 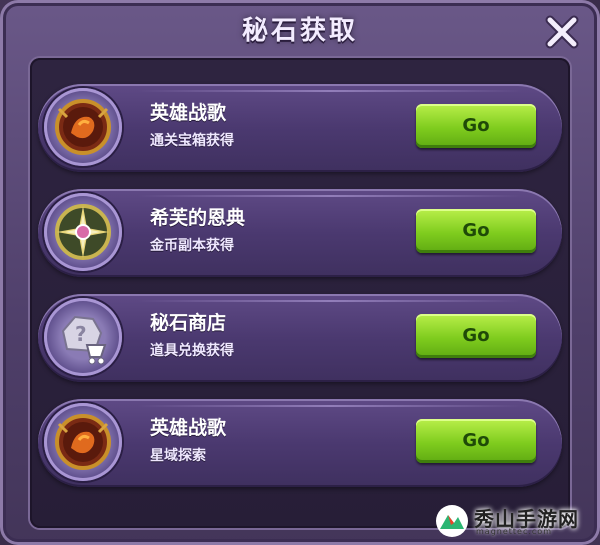 I want to click on source-subtitle: 星域探索, so click(x=178, y=456).